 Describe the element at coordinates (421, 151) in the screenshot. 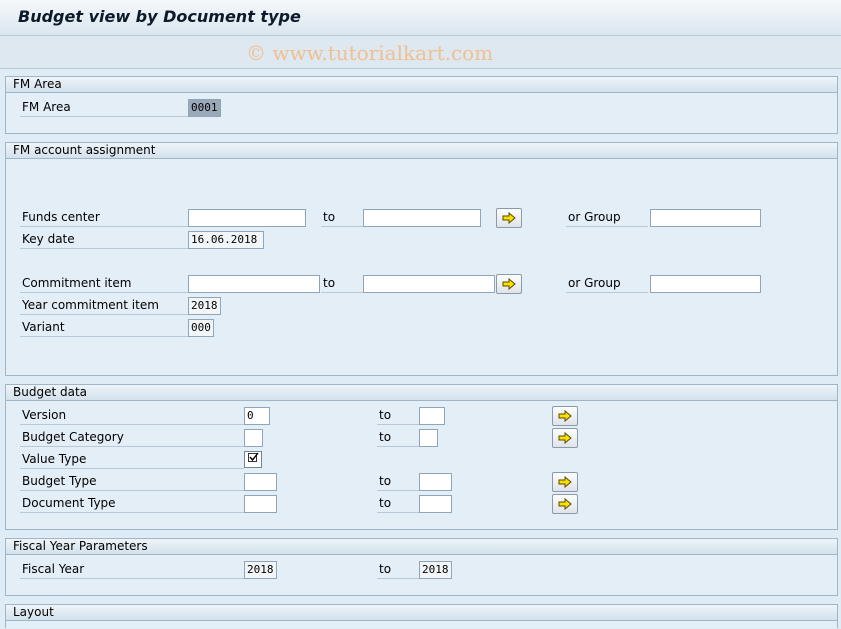

I see `group-title: FM account assignment` at that location.